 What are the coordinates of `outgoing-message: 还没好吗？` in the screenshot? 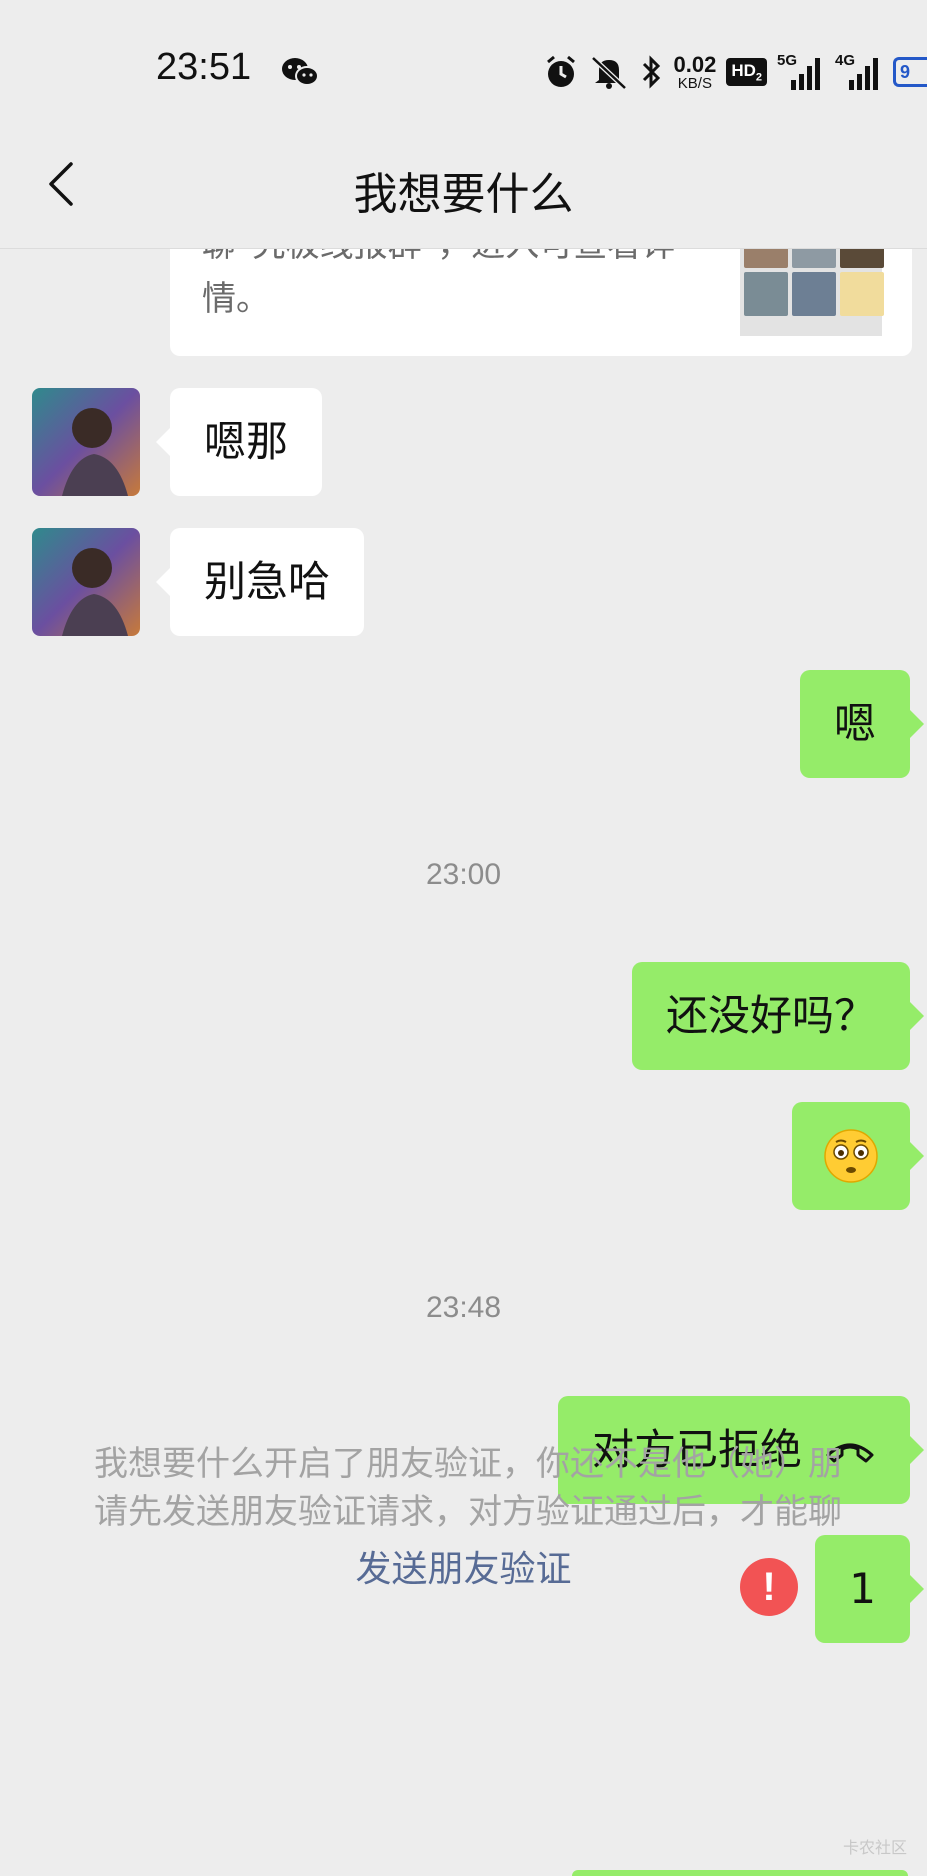 It's located at (778, 1016).